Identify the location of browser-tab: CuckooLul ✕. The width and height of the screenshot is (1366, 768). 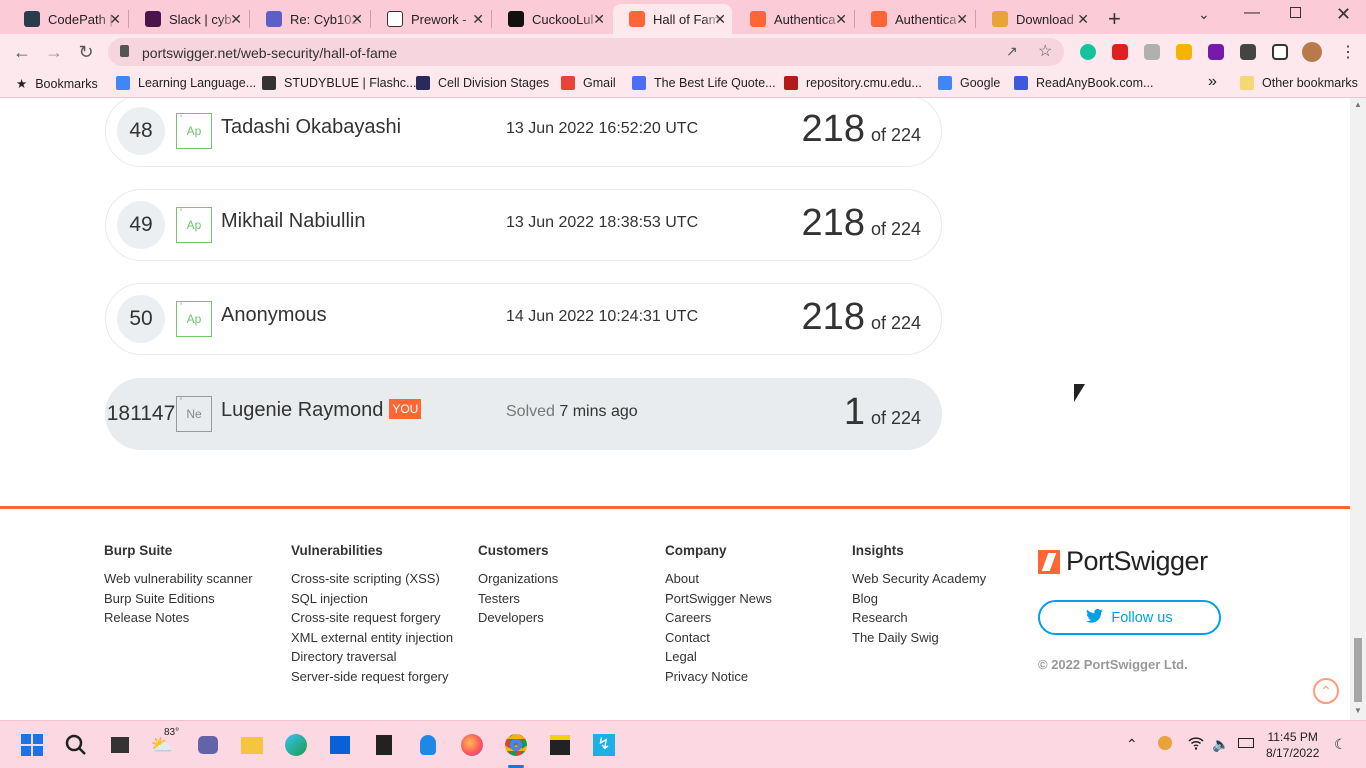
(551, 19).